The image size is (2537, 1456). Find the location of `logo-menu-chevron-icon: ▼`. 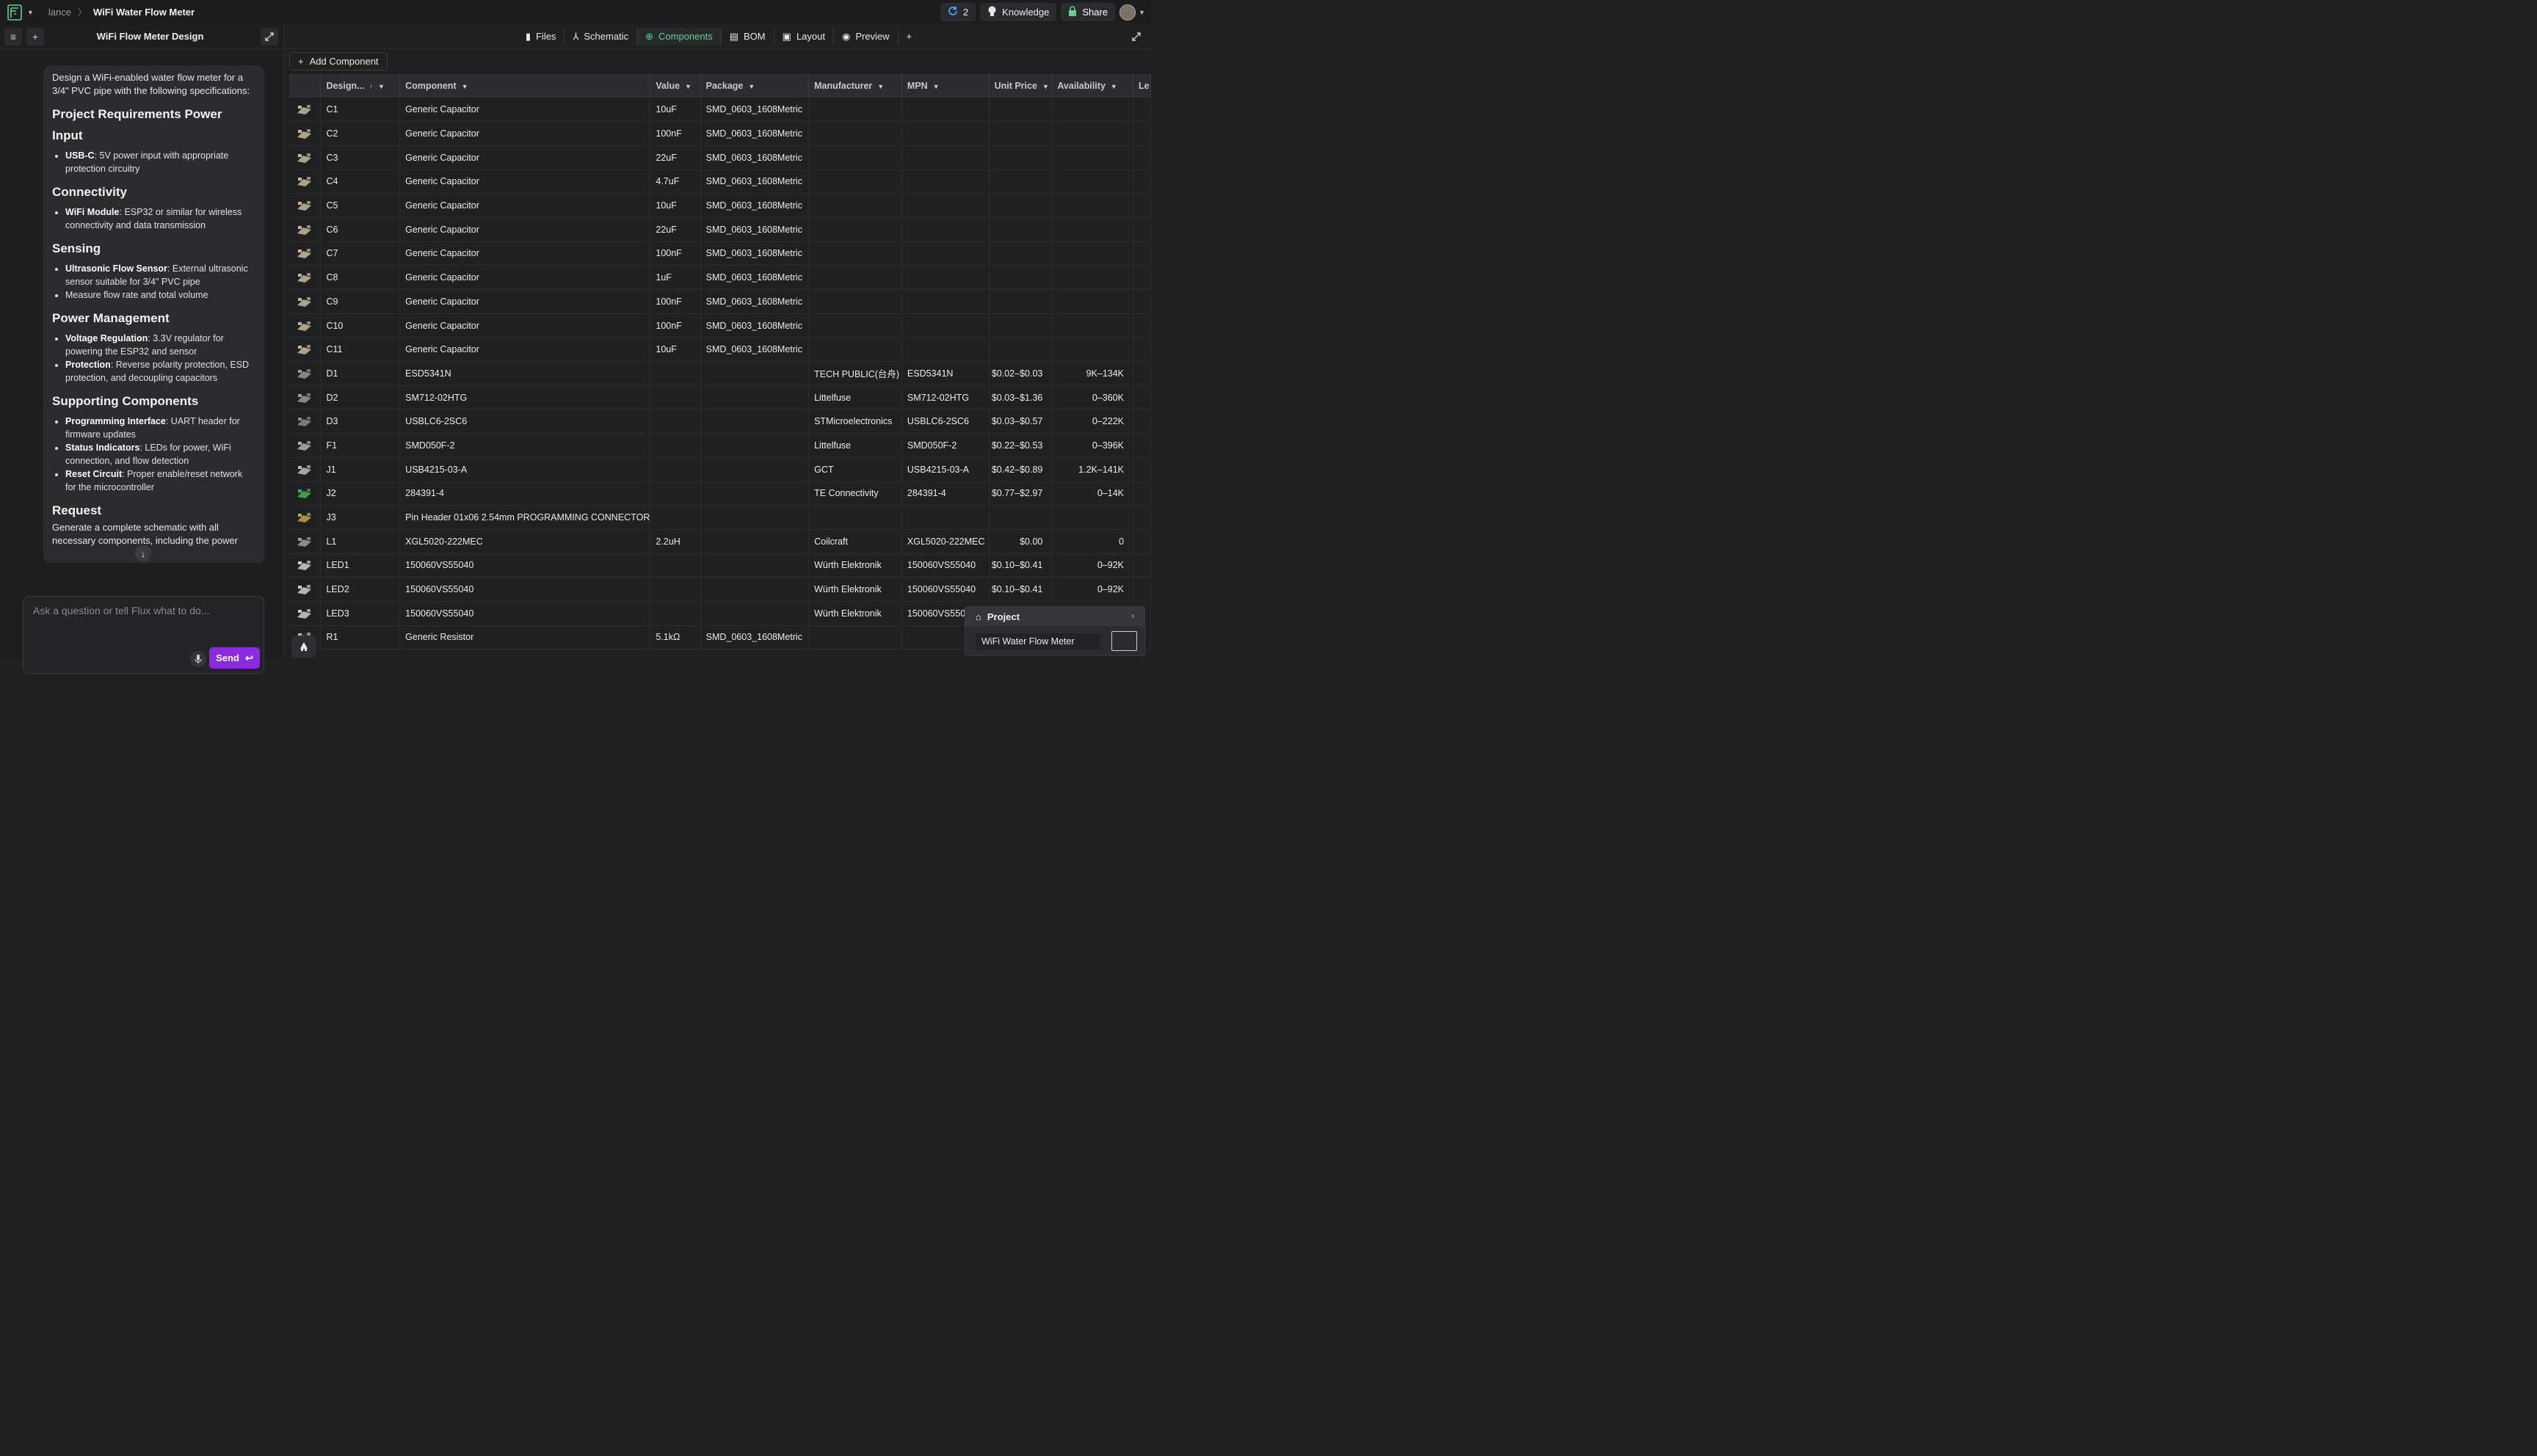

logo-menu-chevron-icon: ▼ is located at coordinates (30, 12).